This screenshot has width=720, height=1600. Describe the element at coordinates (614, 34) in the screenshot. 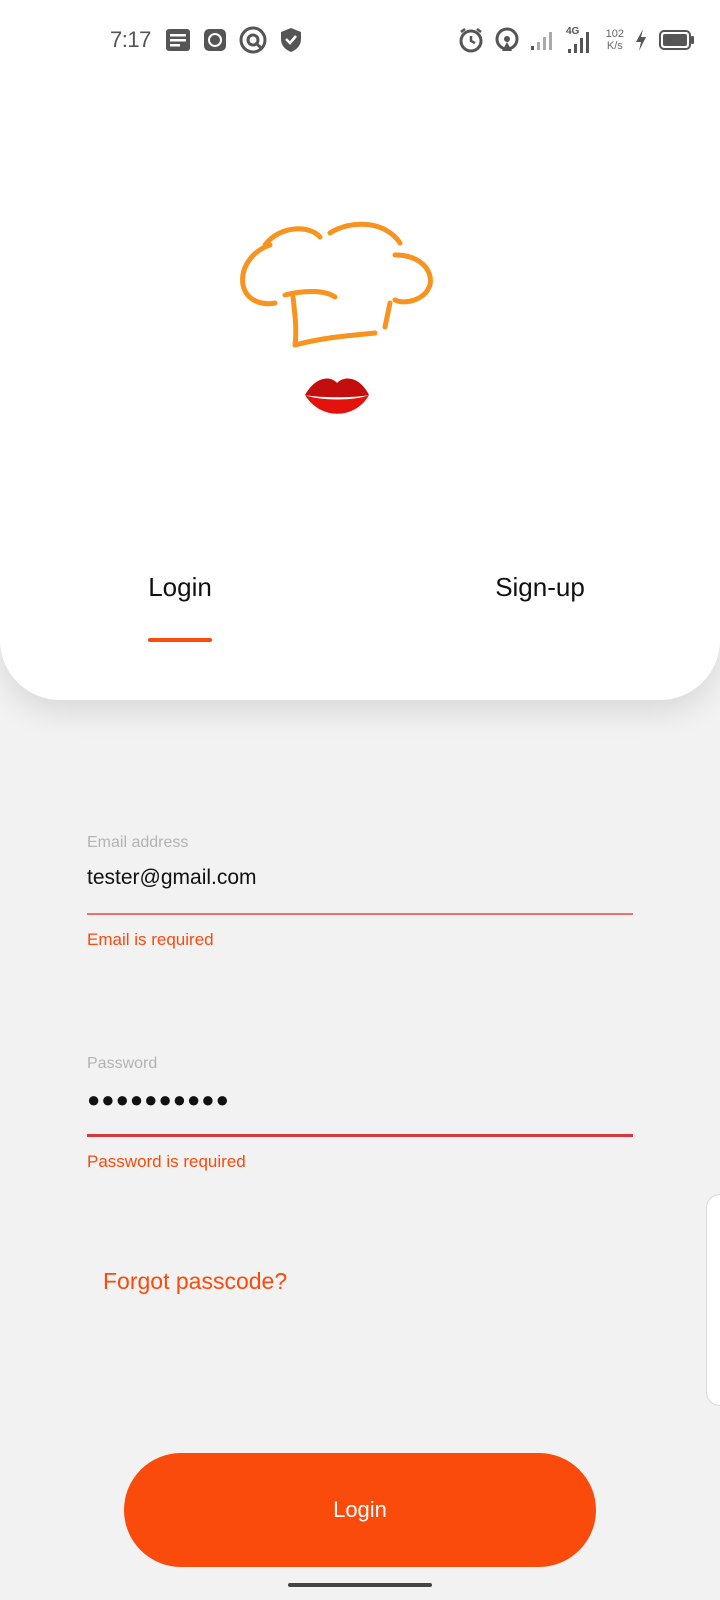

I see `network-speed-value: 102` at that location.